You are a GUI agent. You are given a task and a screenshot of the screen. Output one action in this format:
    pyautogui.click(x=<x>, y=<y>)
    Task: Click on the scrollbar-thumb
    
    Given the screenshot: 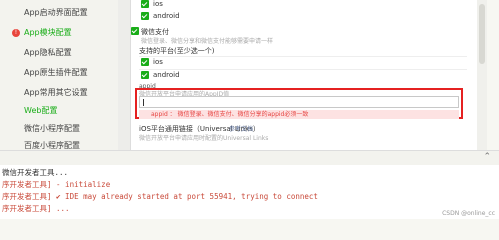 What is the action you would take?
    pyautogui.click(x=482, y=34)
    